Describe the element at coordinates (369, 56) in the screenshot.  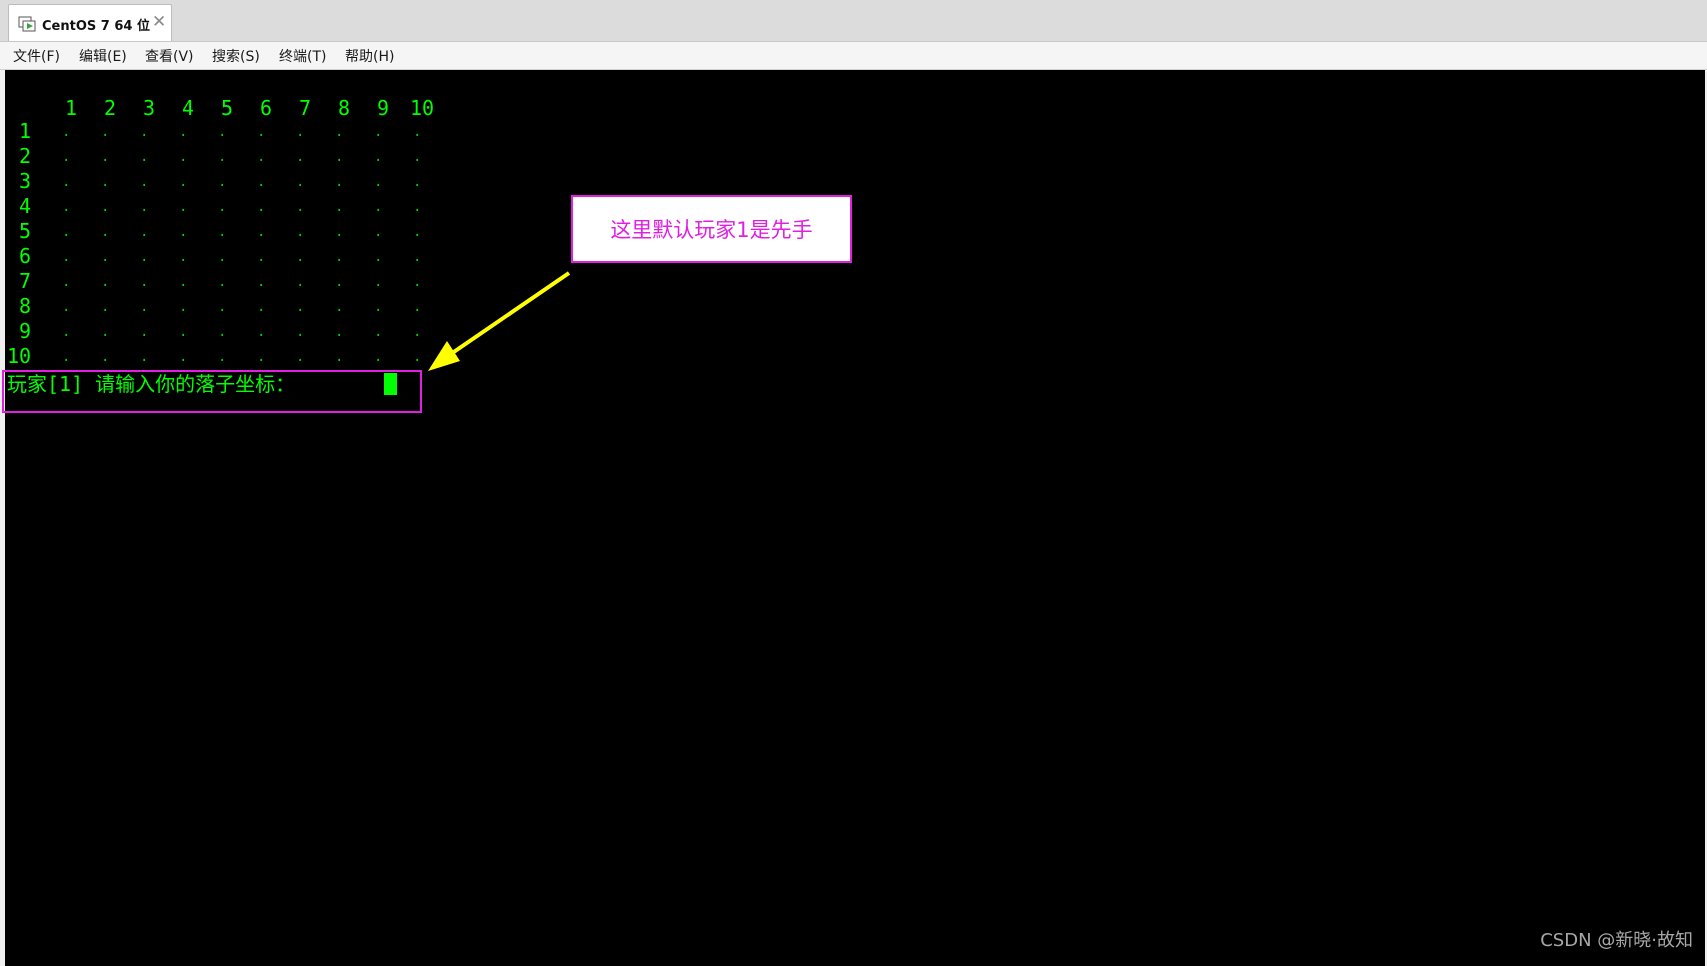
I see `menu-help: 帮助(H)` at that location.